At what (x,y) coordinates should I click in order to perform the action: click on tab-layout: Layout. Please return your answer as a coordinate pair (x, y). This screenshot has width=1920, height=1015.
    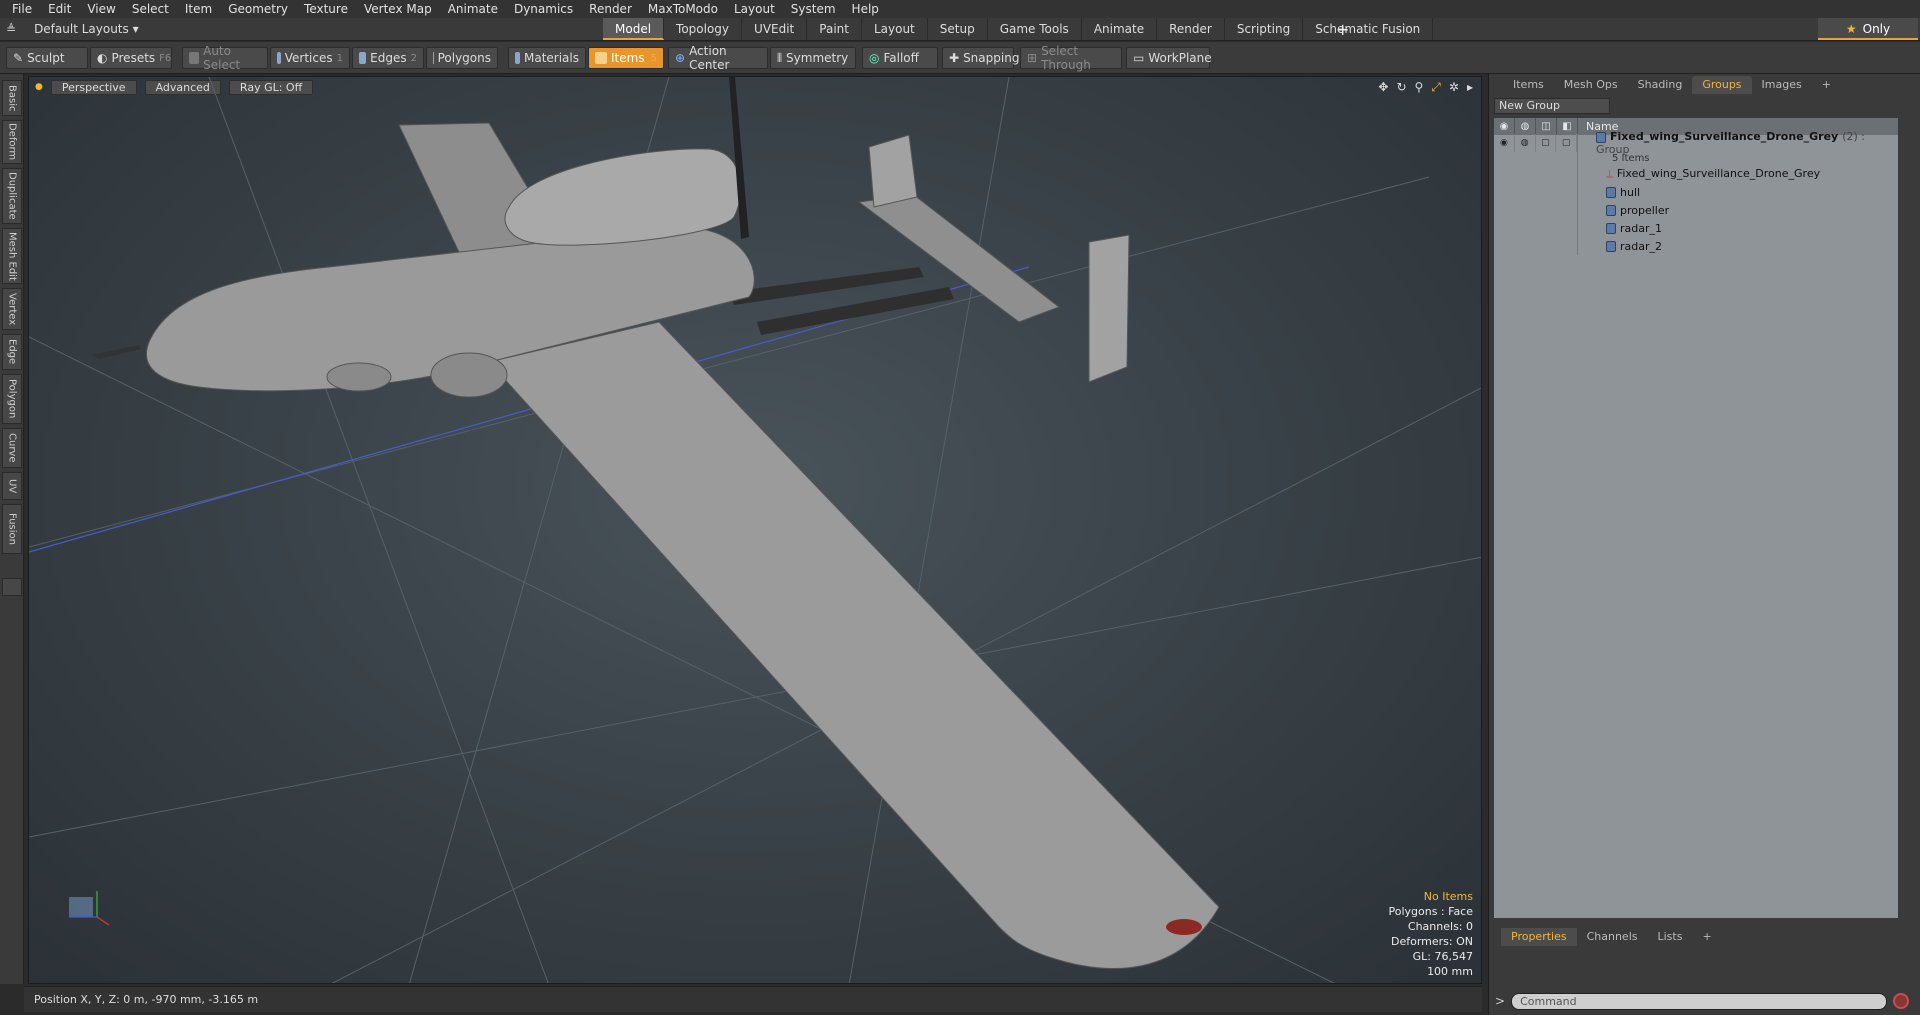
    Looking at the image, I should click on (895, 29).